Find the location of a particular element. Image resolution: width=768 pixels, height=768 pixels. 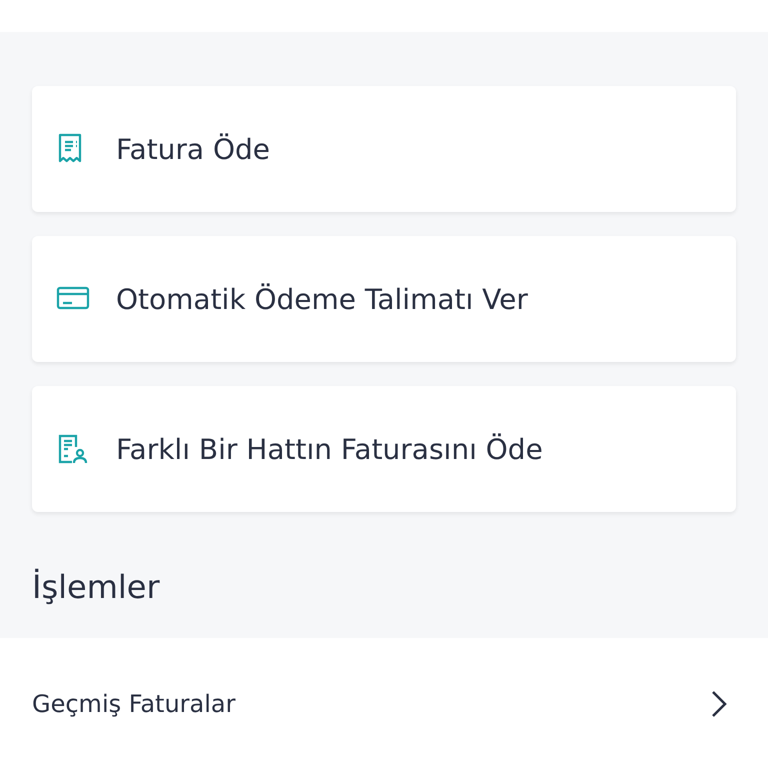

section-title: İşlemler is located at coordinates (96, 587).